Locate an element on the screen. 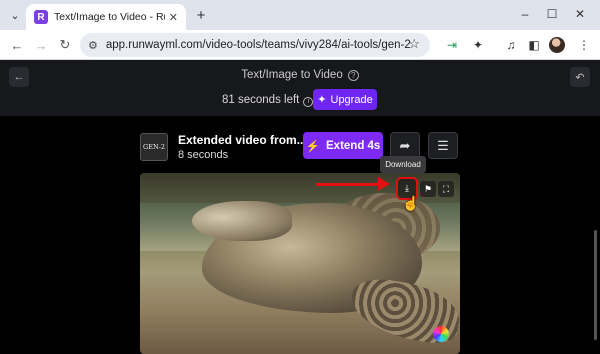 The height and width of the screenshot is (354, 600). puzzle-icon: ✦ is located at coordinates (478, 45).